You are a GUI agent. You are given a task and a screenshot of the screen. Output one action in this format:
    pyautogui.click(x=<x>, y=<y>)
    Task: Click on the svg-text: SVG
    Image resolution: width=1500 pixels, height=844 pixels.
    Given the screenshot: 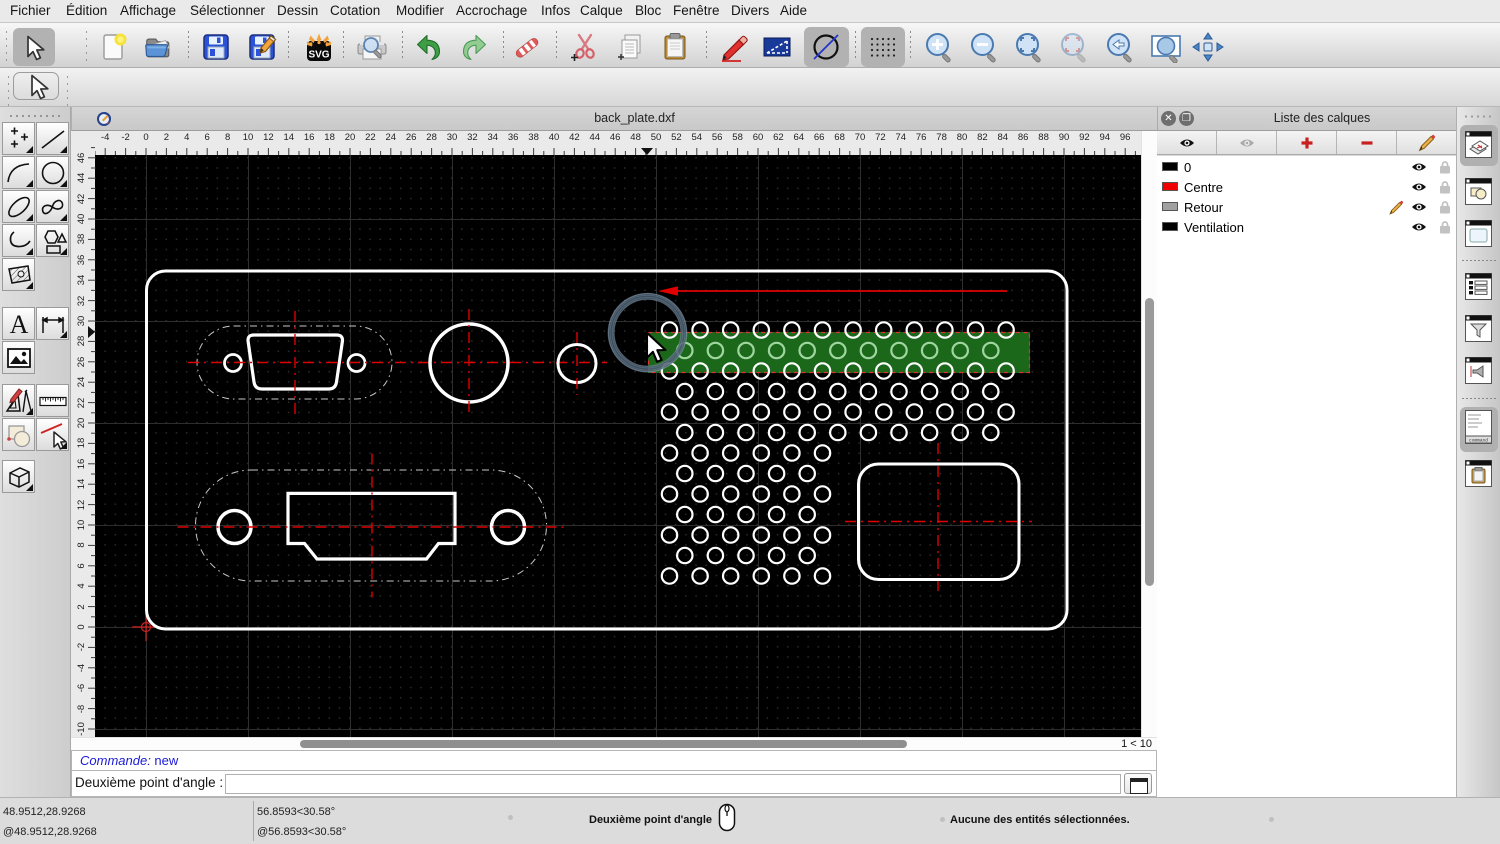 What is the action you would take?
    pyautogui.click(x=318, y=54)
    